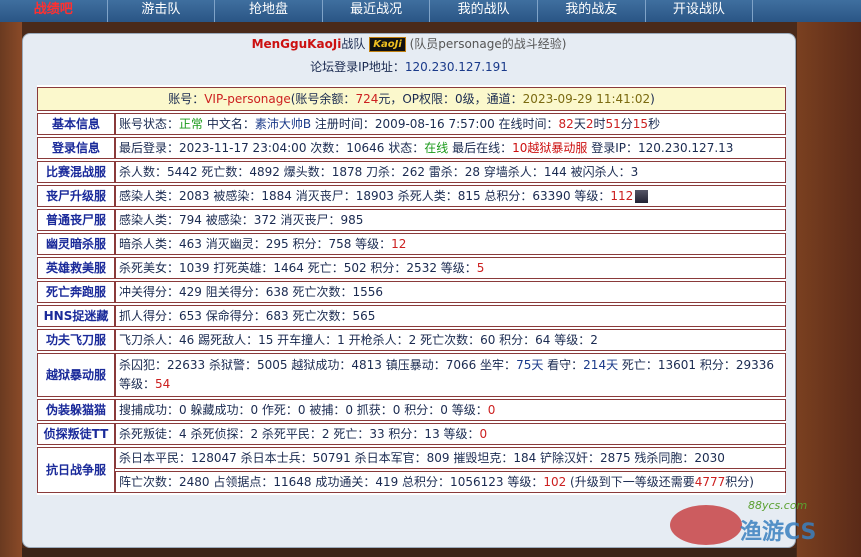 The height and width of the screenshot is (557, 861). Describe the element at coordinates (76, 434) in the screenshot. I see `row-head: 侦探叛徒TT` at that location.